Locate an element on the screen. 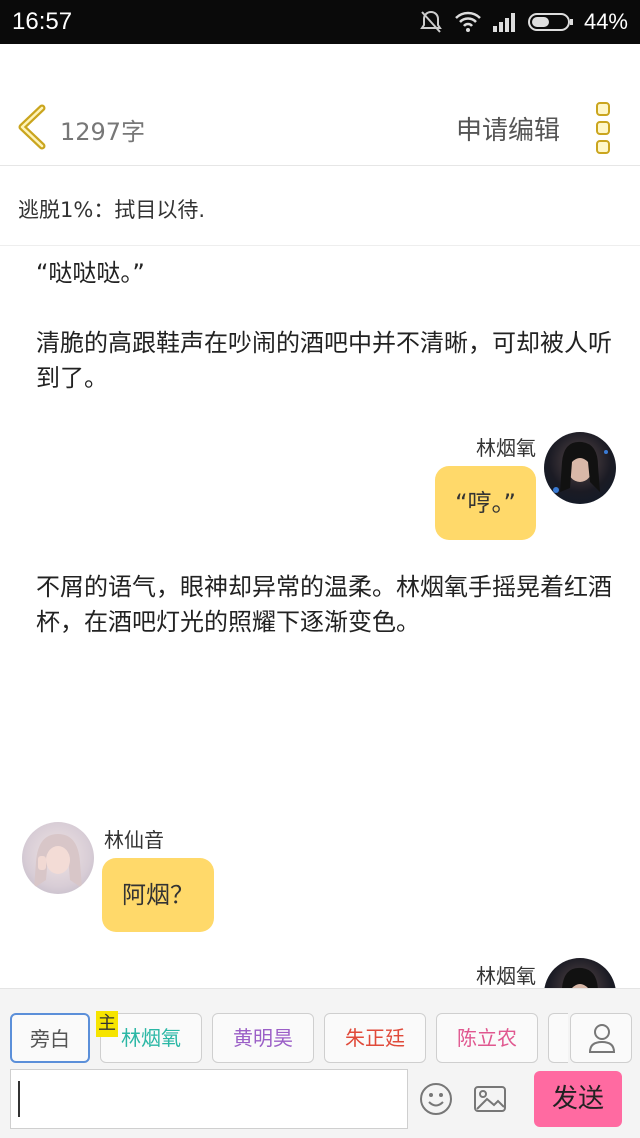 The image size is (640, 1138). header: 1297字 申请编辑 is located at coordinates (320, 105).